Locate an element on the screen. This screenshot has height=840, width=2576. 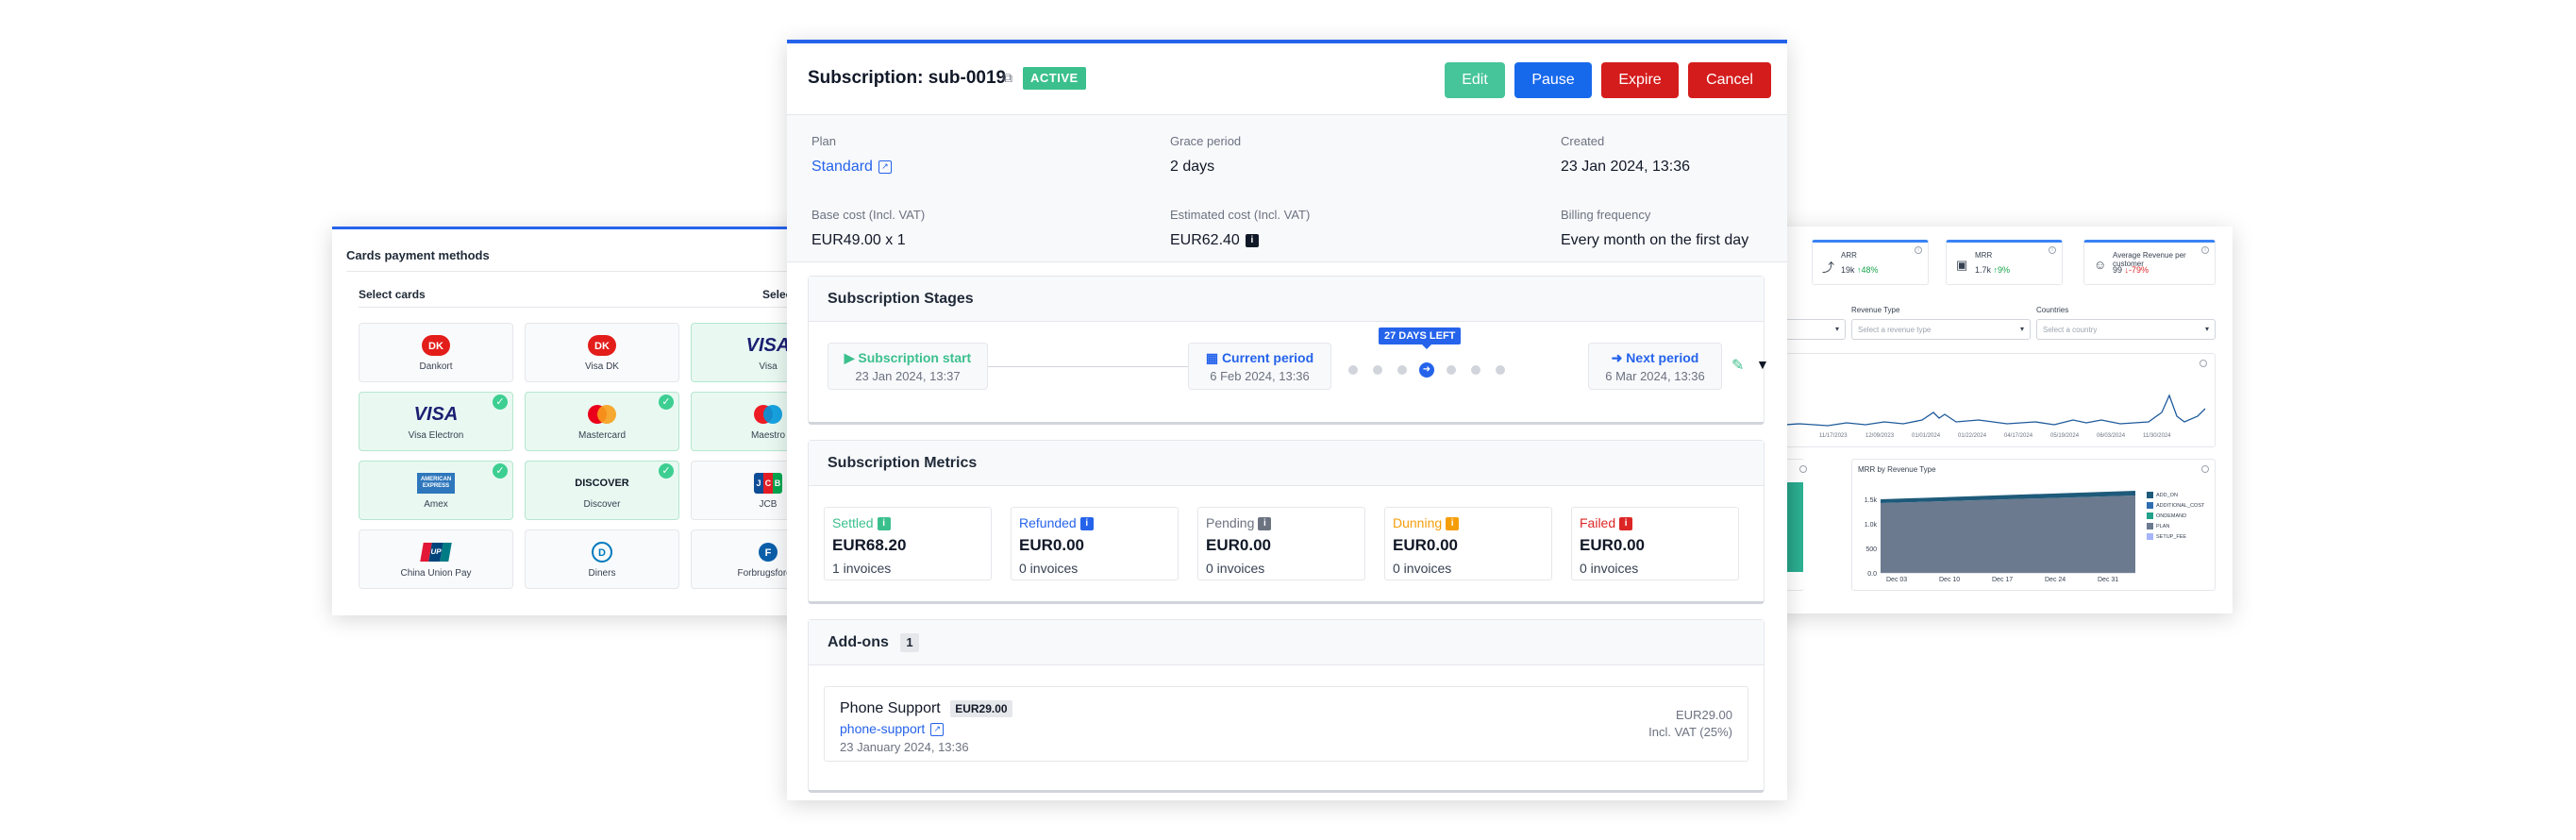
country-select: Select a country ▾ is located at coordinates (2126, 329).